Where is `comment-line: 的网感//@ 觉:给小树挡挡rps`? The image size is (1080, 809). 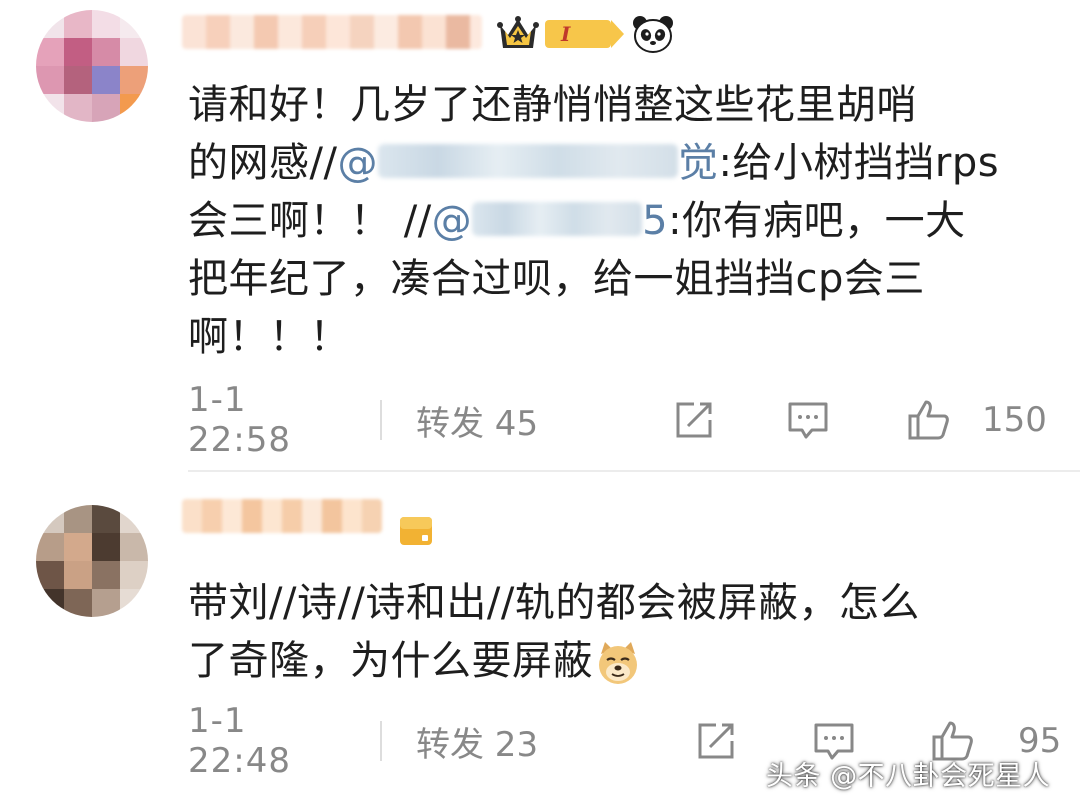
comment-line: 的网感//@ 觉:给小树挡挡rps is located at coordinates (594, 163).